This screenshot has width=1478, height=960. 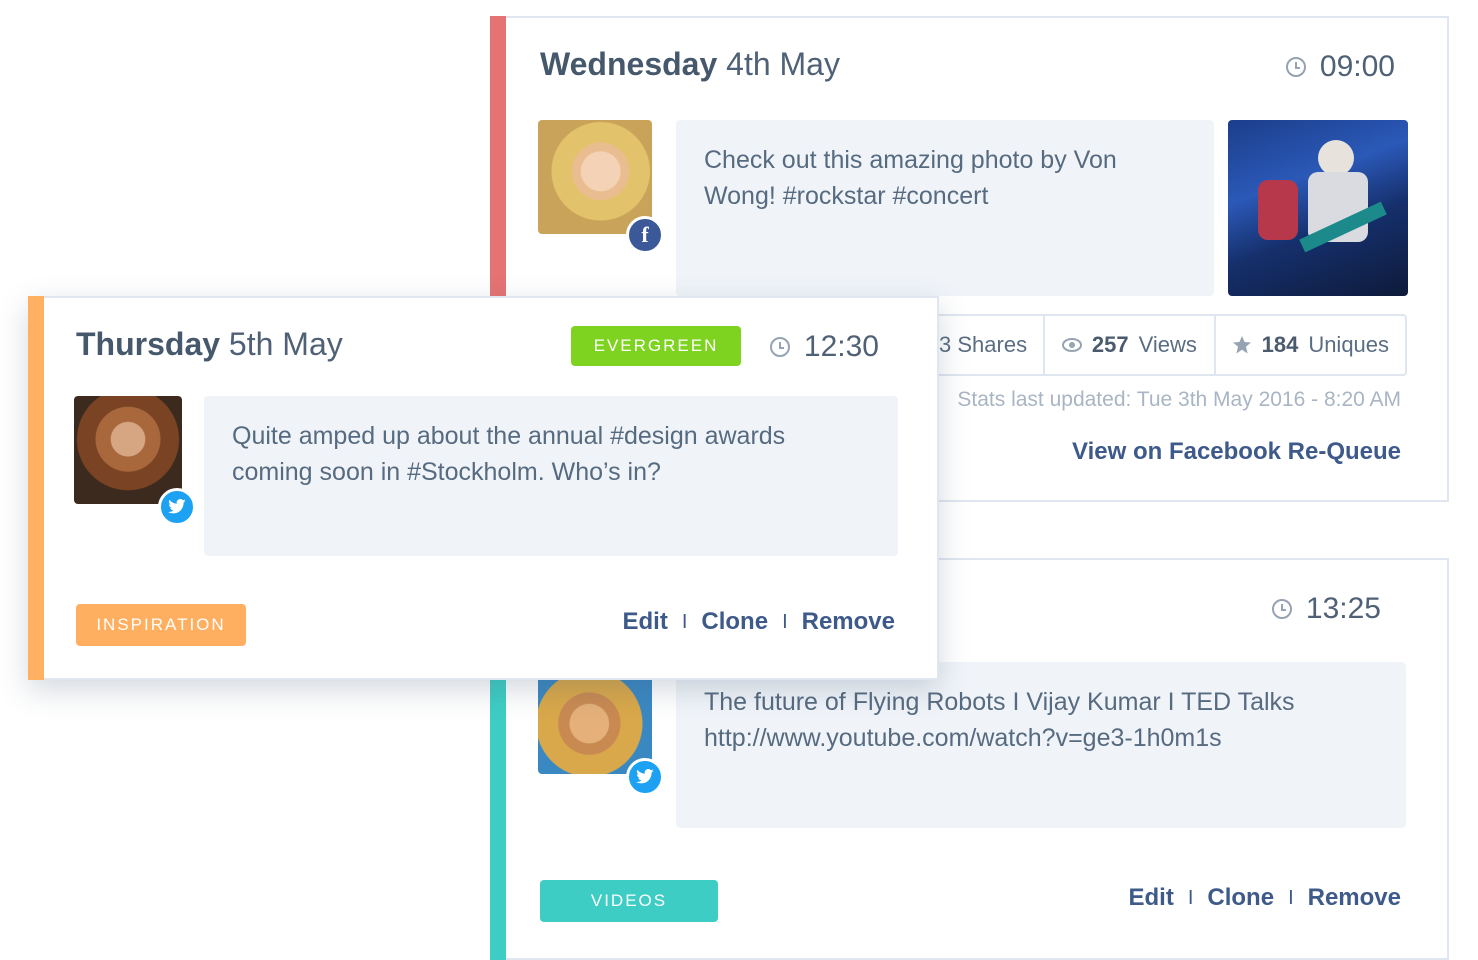 I want to click on evergreen-badge: EVERGREEN, so click(x=656, y=346).